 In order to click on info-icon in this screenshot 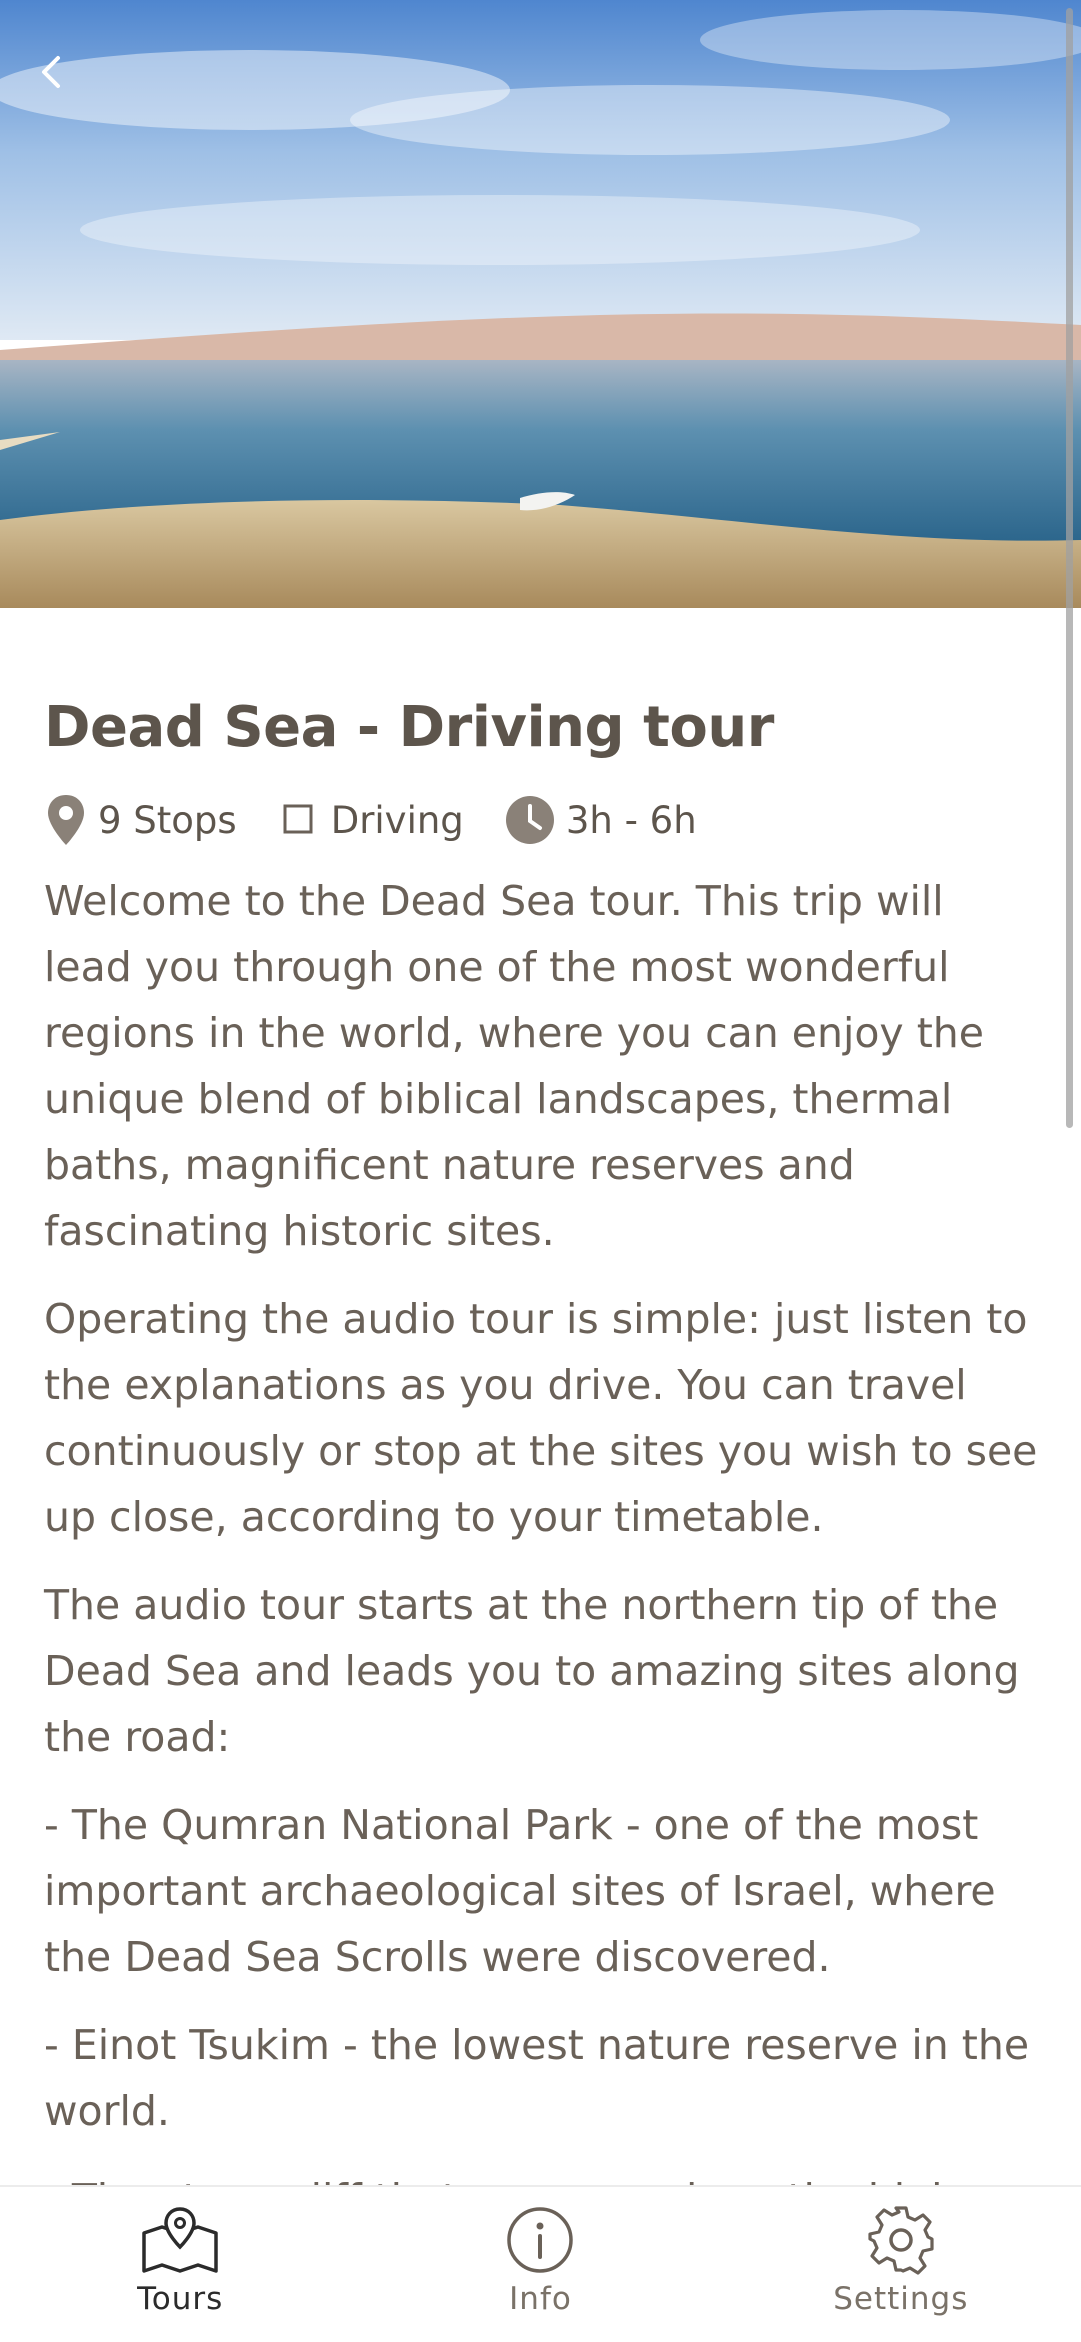, I will do `click(540, 2240)`.